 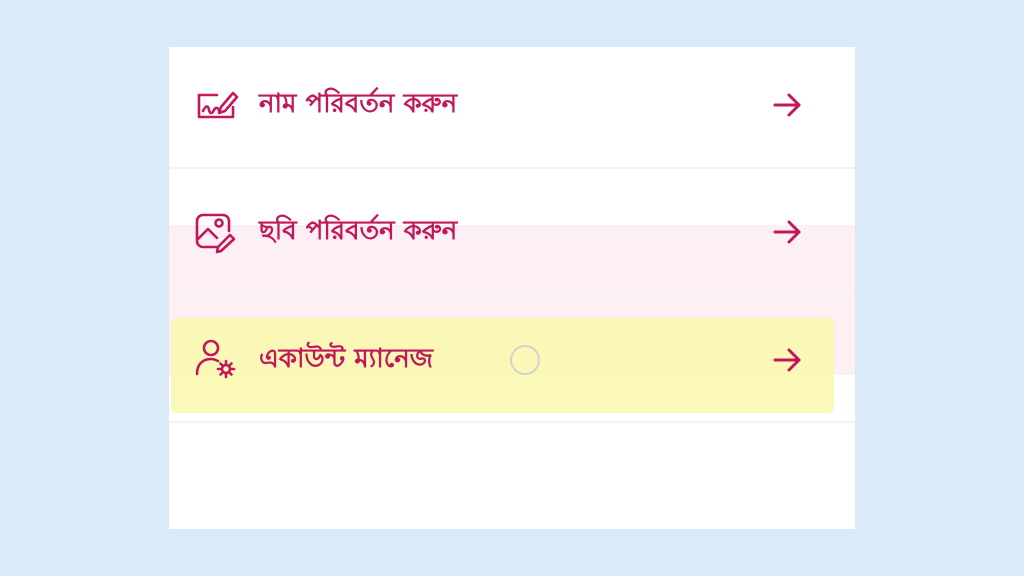 I want to click on menu-item-label: ছবি পরিবর্তন করুন, so click(x=358, y=231).